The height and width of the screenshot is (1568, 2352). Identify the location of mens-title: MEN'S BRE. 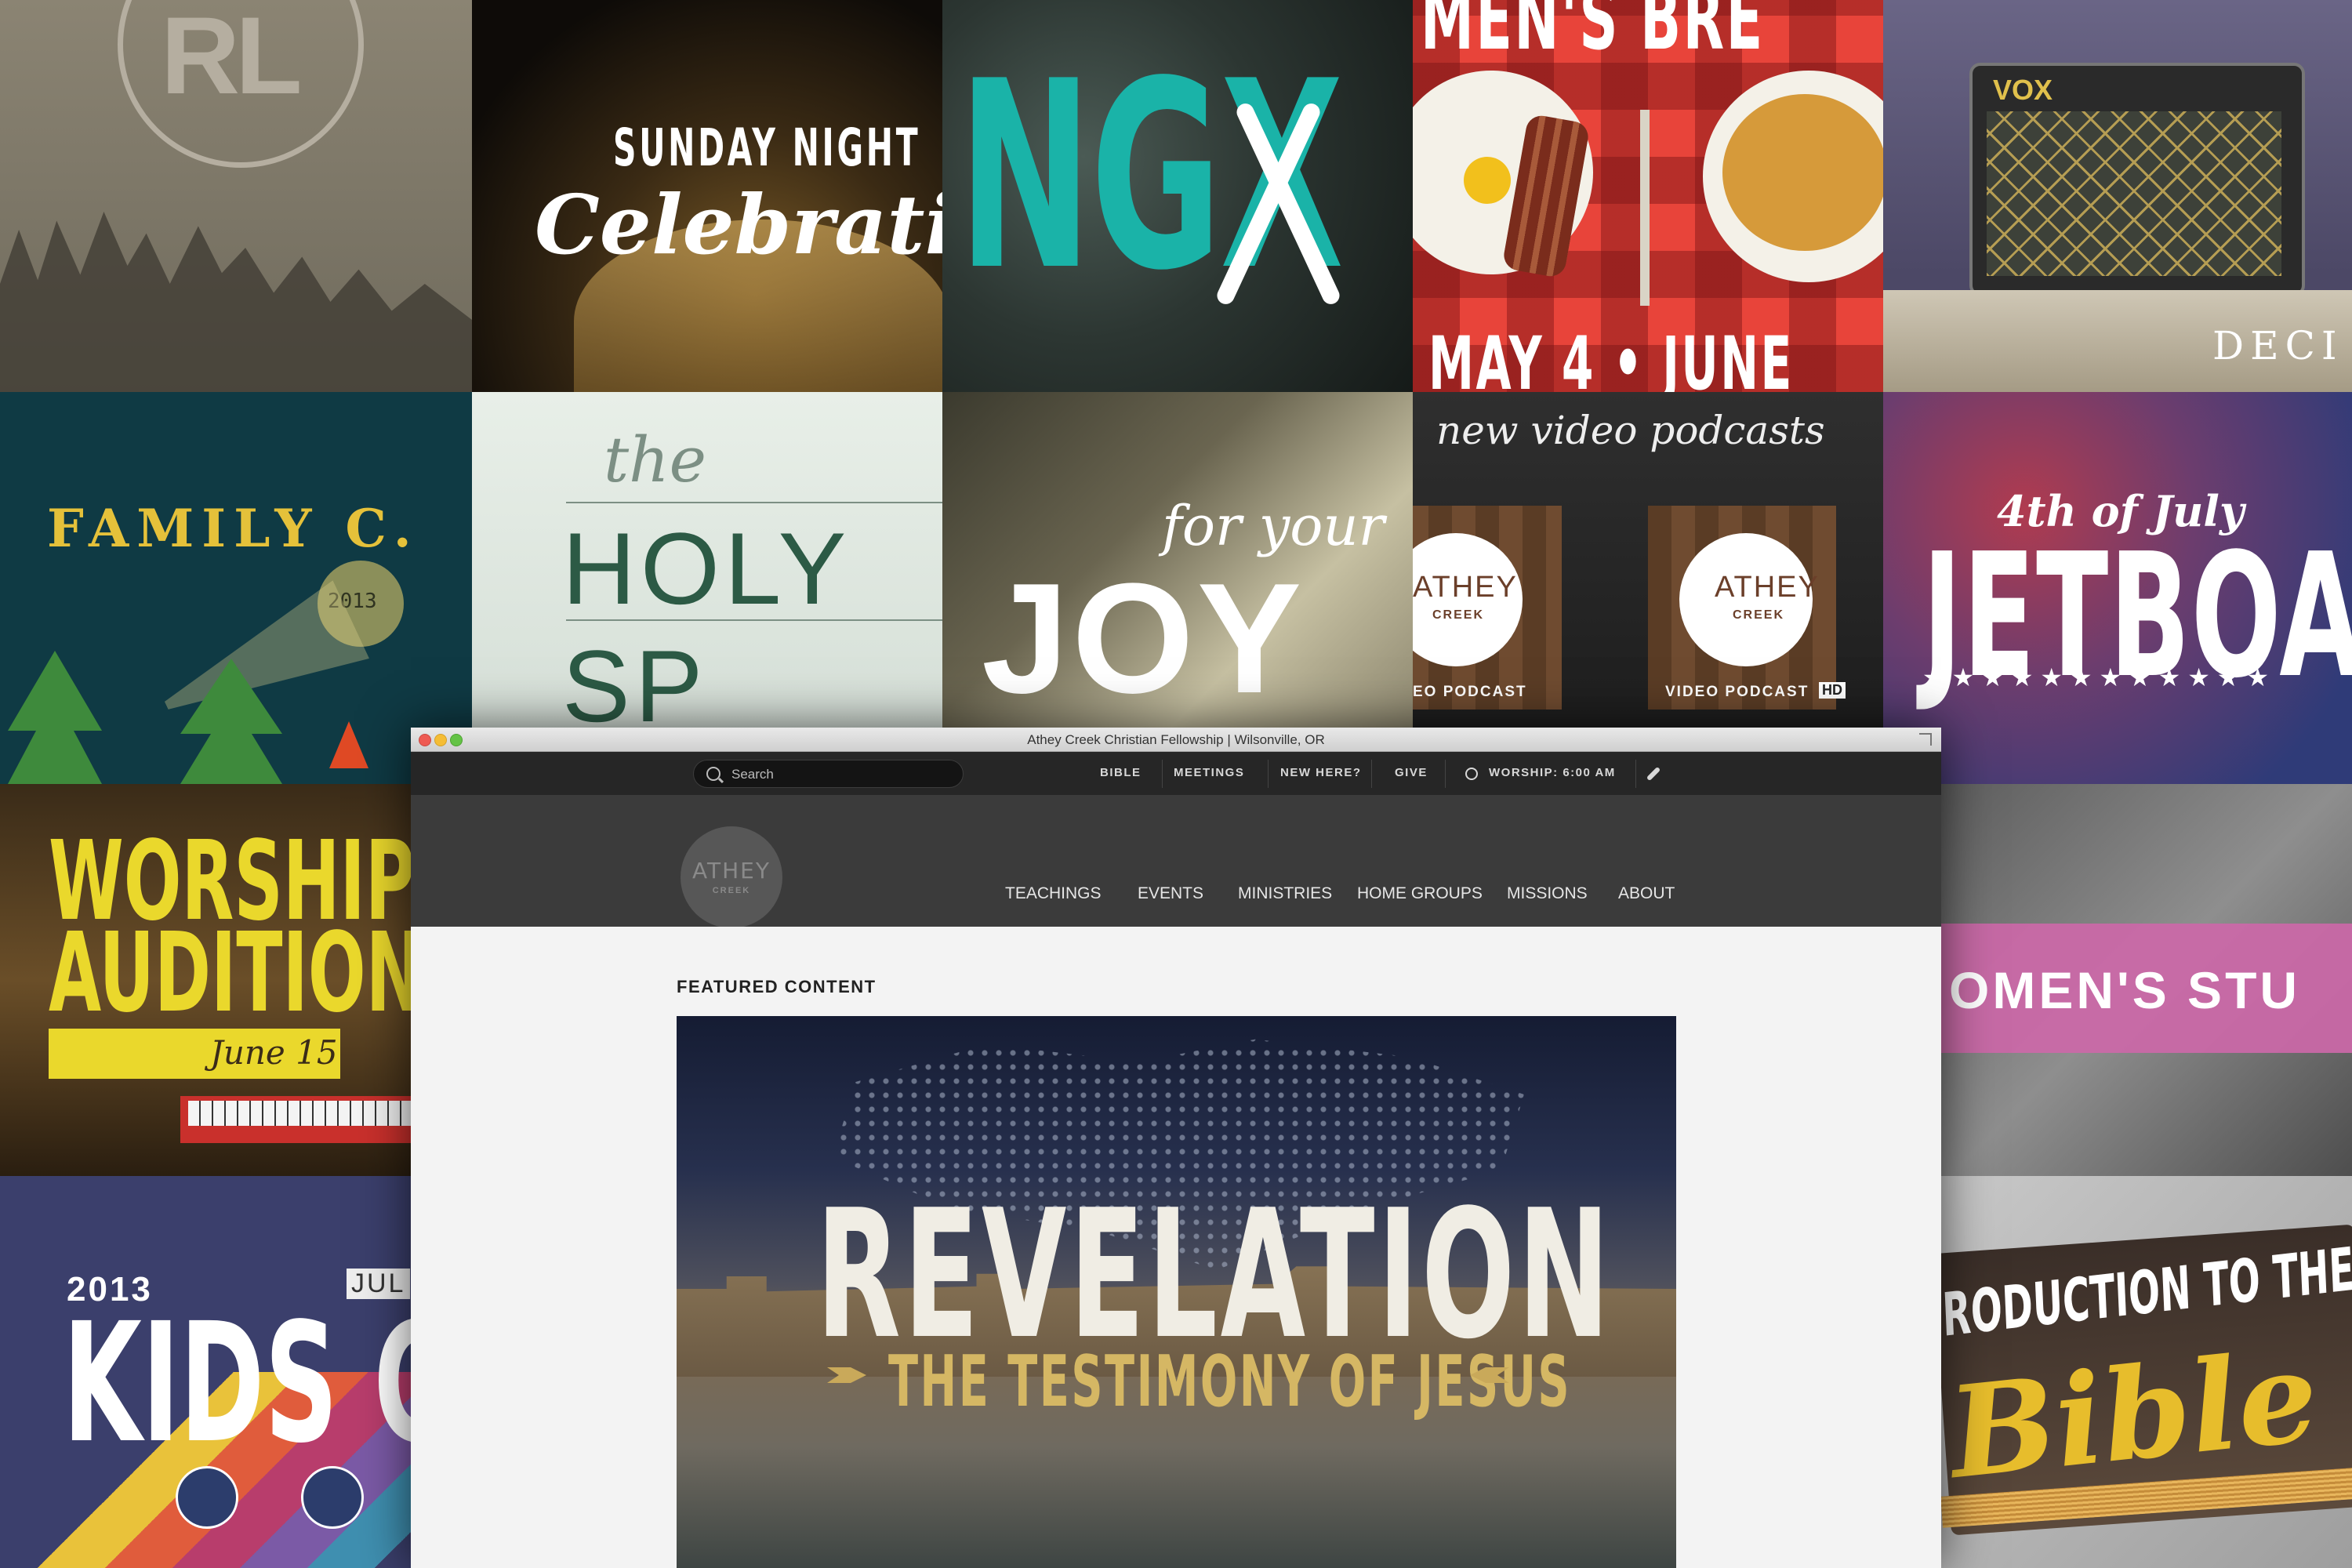
(1593, 34).